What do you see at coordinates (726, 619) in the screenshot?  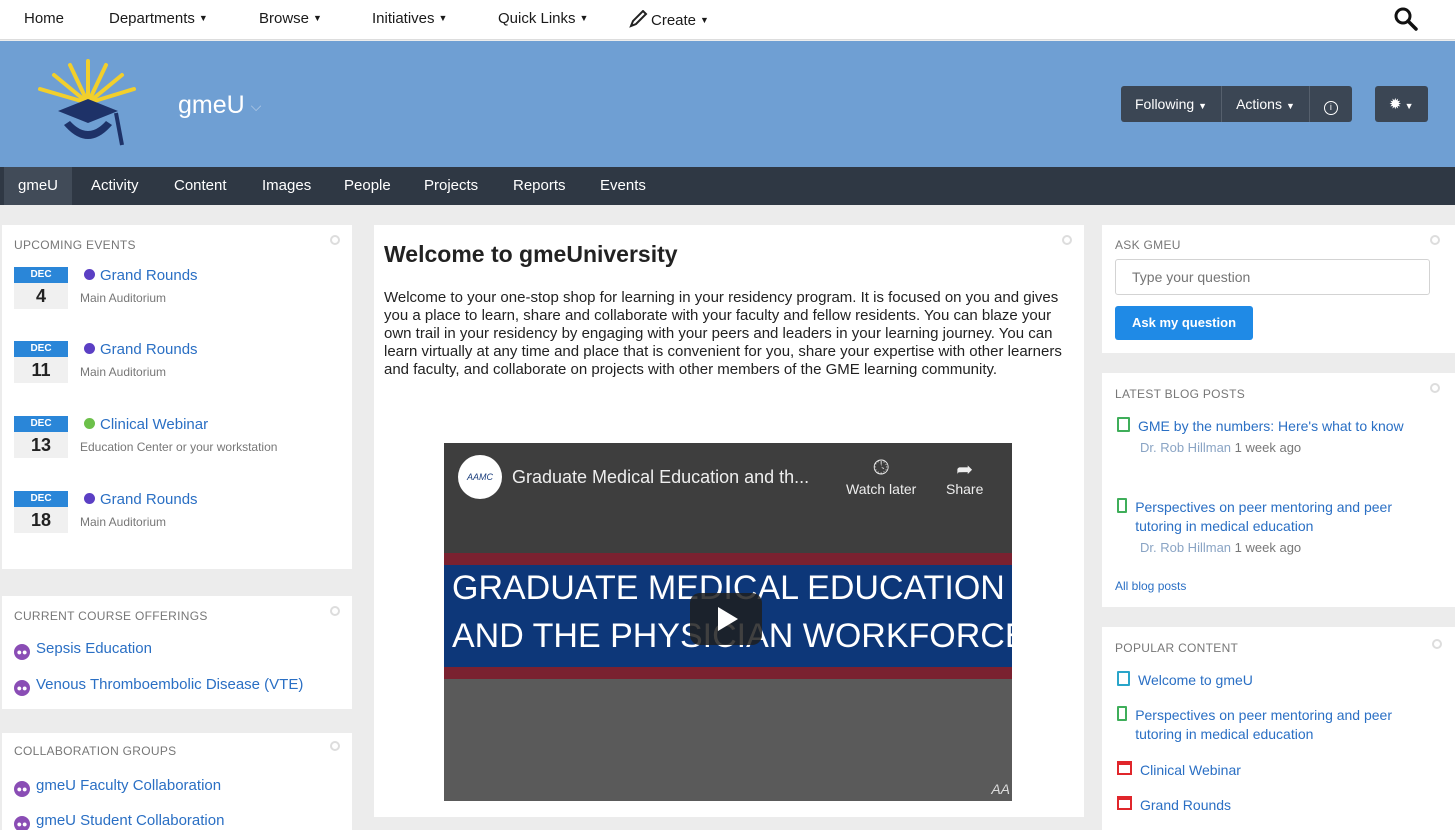 I see `play-button` at bounding box center [726, 619].